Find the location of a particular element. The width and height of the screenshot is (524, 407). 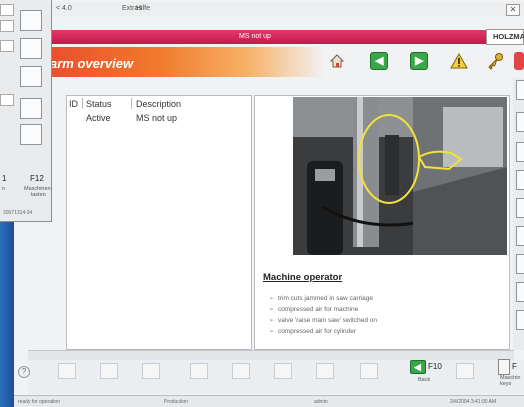

key-icon is located at coordinates (495, 61).